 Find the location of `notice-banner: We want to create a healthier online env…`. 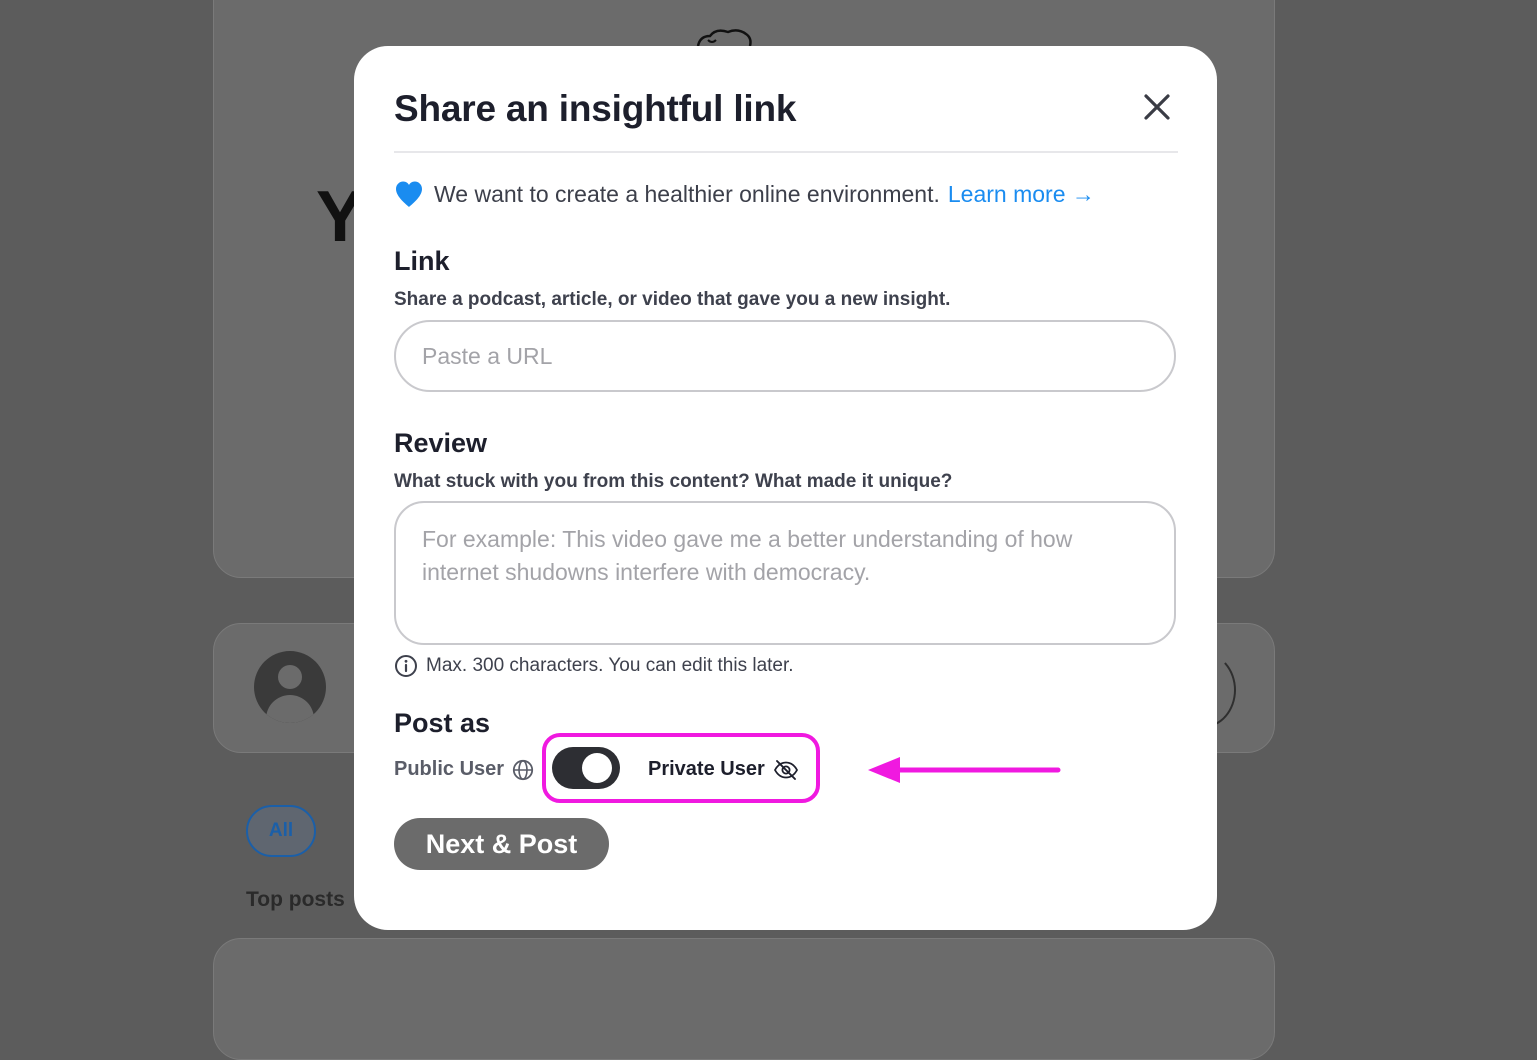

notice-banner: We want to create a healthier online env… is located at coordinates (744, 194).